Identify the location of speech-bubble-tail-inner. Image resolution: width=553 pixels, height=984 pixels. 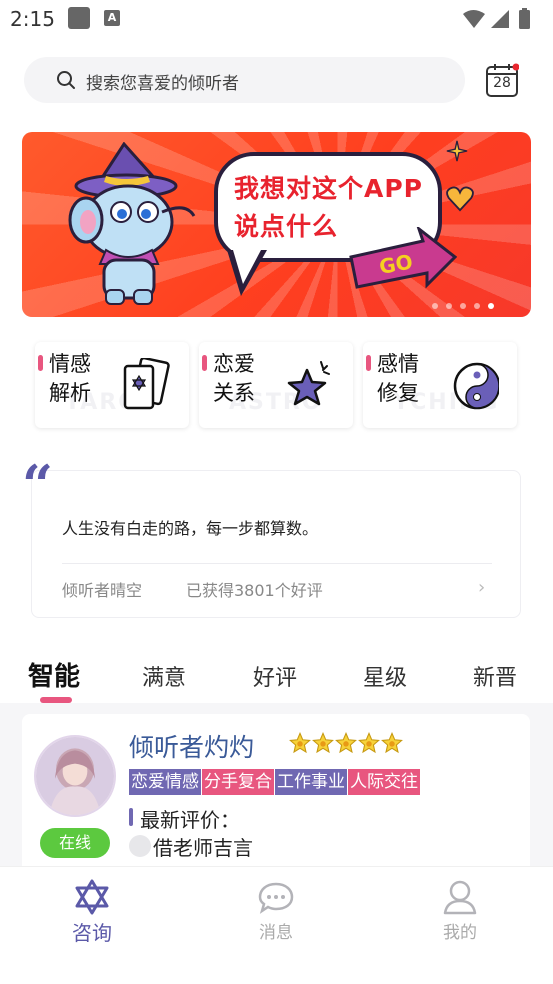
(247, 267).